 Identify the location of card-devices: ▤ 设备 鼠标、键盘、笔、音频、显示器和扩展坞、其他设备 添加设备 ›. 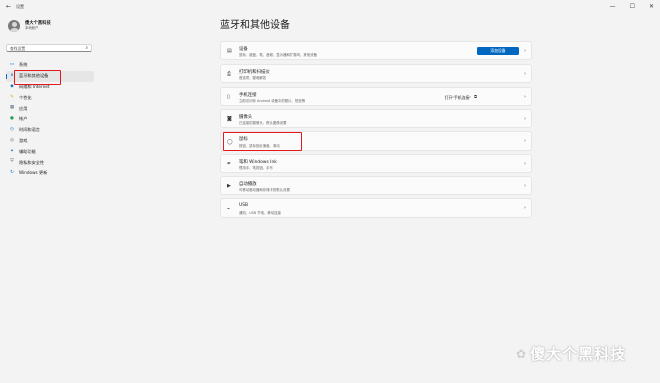
(376, 50).